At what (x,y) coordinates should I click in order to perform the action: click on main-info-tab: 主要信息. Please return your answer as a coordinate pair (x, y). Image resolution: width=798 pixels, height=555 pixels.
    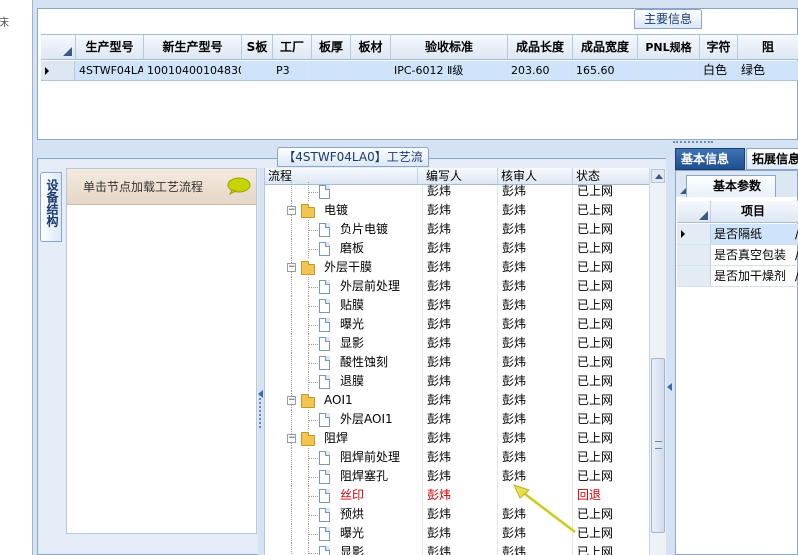
    Looking at the image, I should click on (668, 19).